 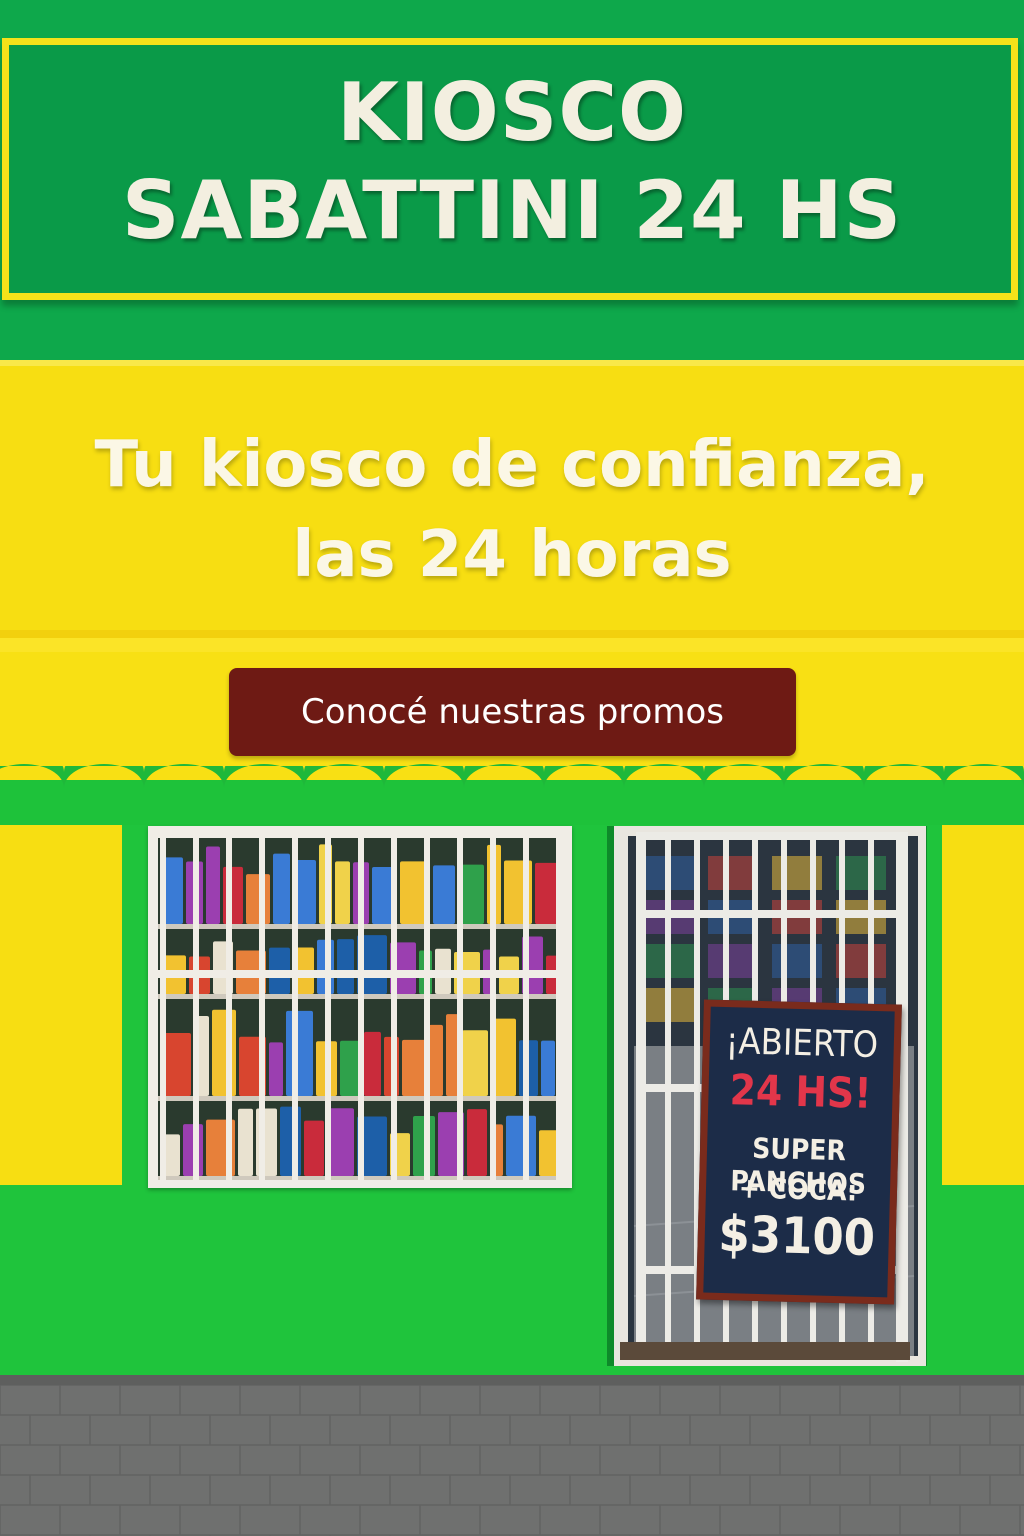 I want to click on tagline: Tu kiosco de confianza, las 24 horas, so click(x=512, y=510).